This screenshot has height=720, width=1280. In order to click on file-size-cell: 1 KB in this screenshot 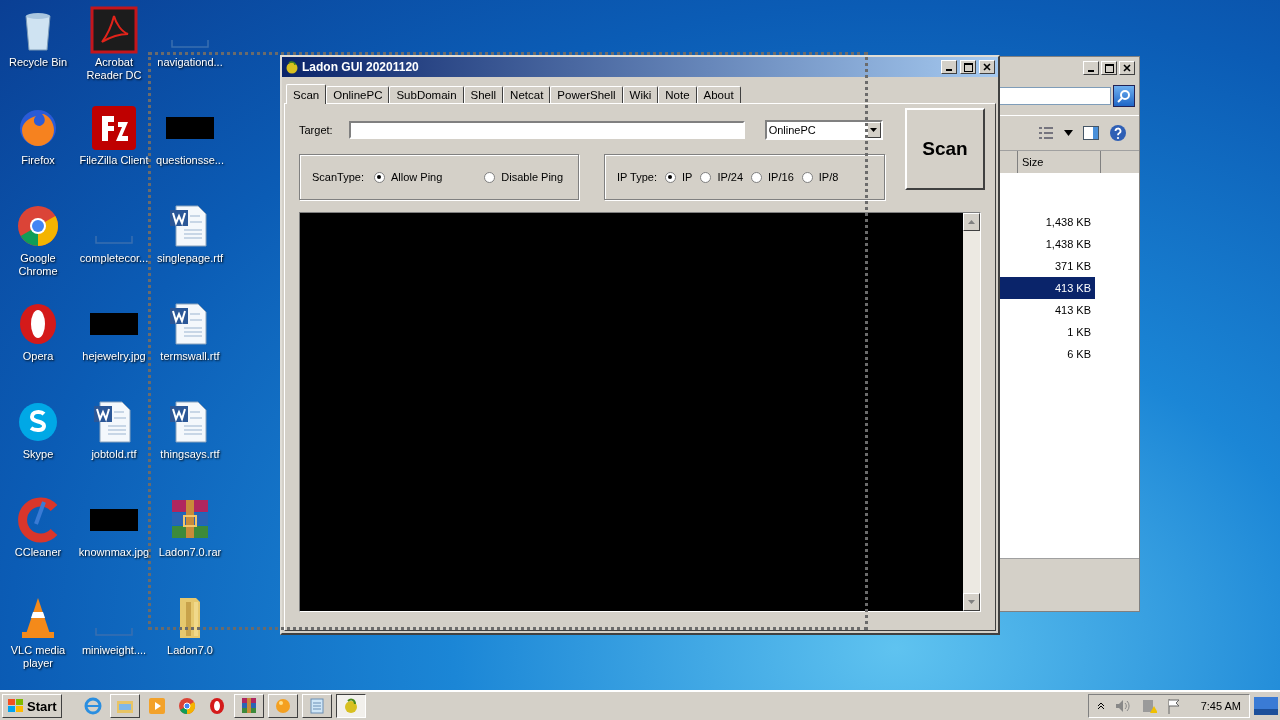, I will do `click(1047, 332)`.